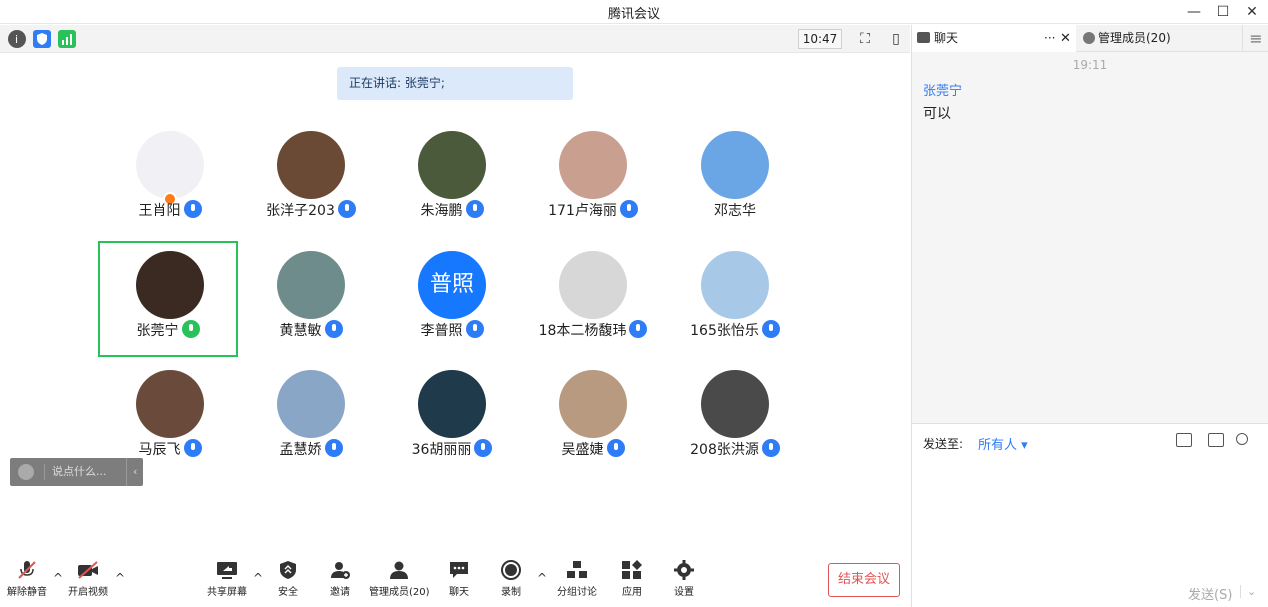  What do you see at coordinates (170, 449) in the screenshot?
I see `participant-name-line: 马辰飞` at bounding box center [170, 449].